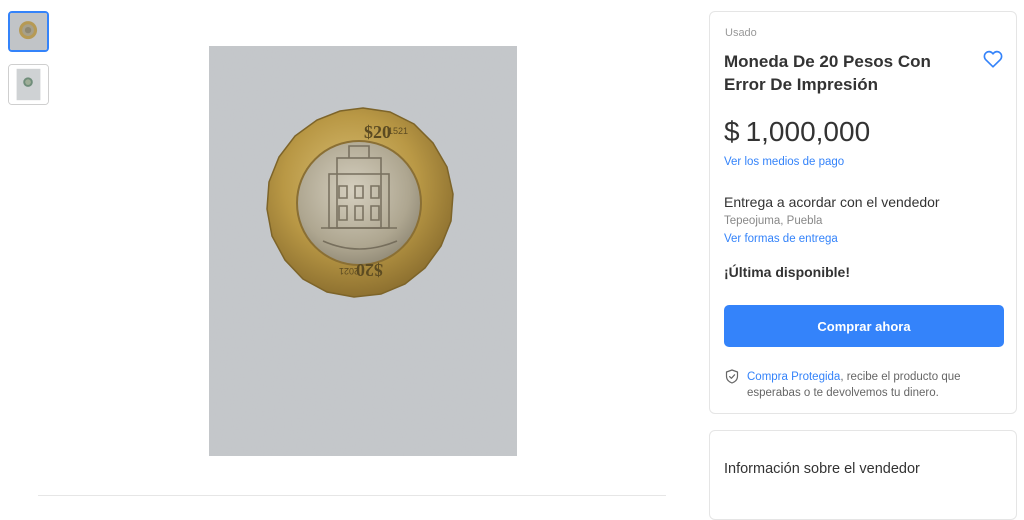 The height and width of the screenshot is (520, 1024). Describe the element at coordinates (808, 131) in the screenshot. I see `price-amount: 1,000,000` at that location.